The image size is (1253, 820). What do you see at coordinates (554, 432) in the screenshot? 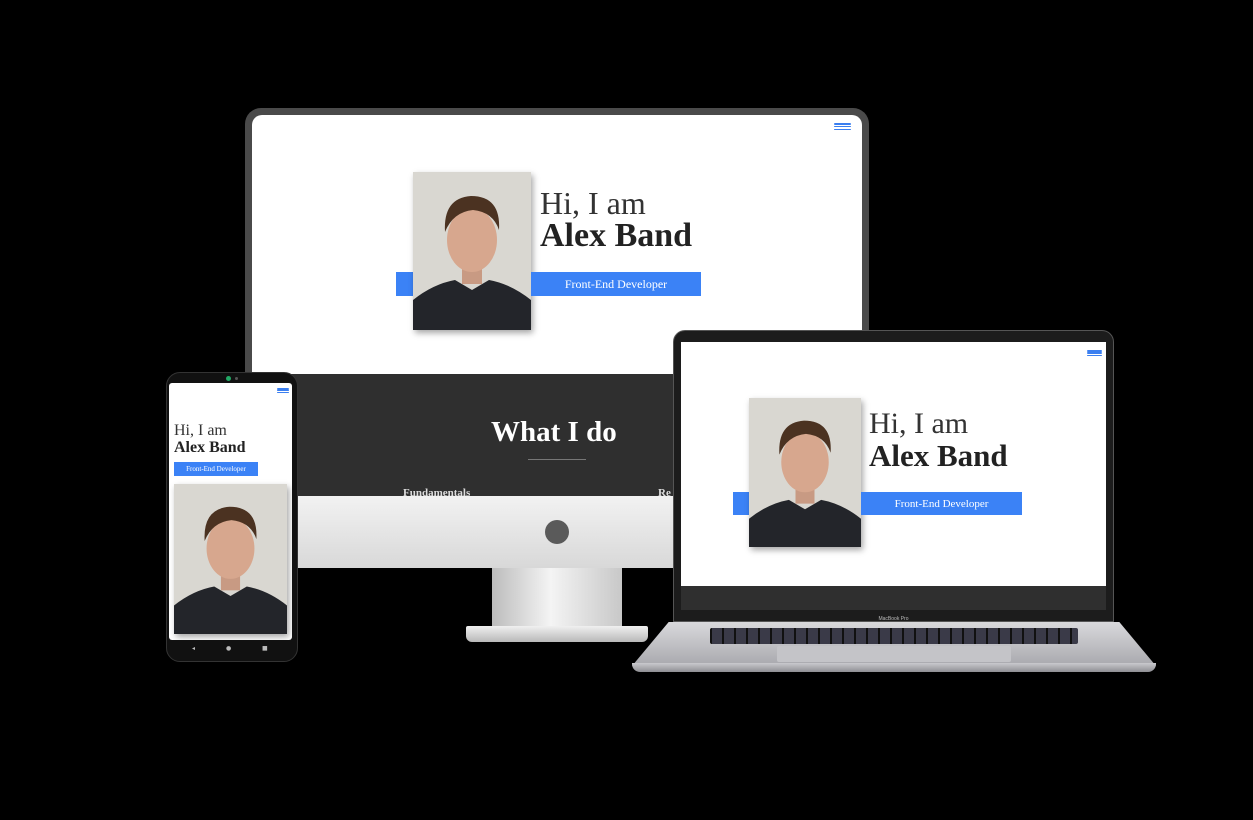
I see `section-title: What I do` at bounding box center [554, 432].